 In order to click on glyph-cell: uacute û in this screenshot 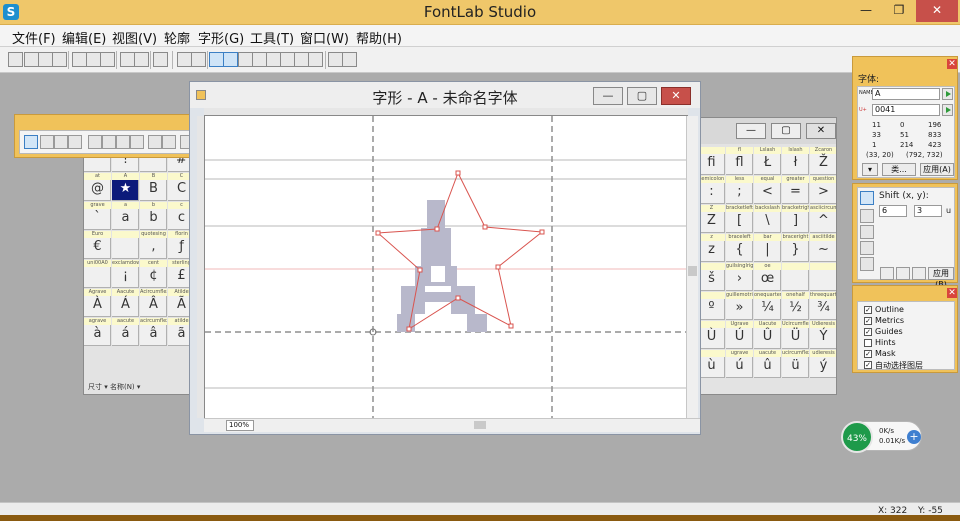, I will do `click(767, 364)`.